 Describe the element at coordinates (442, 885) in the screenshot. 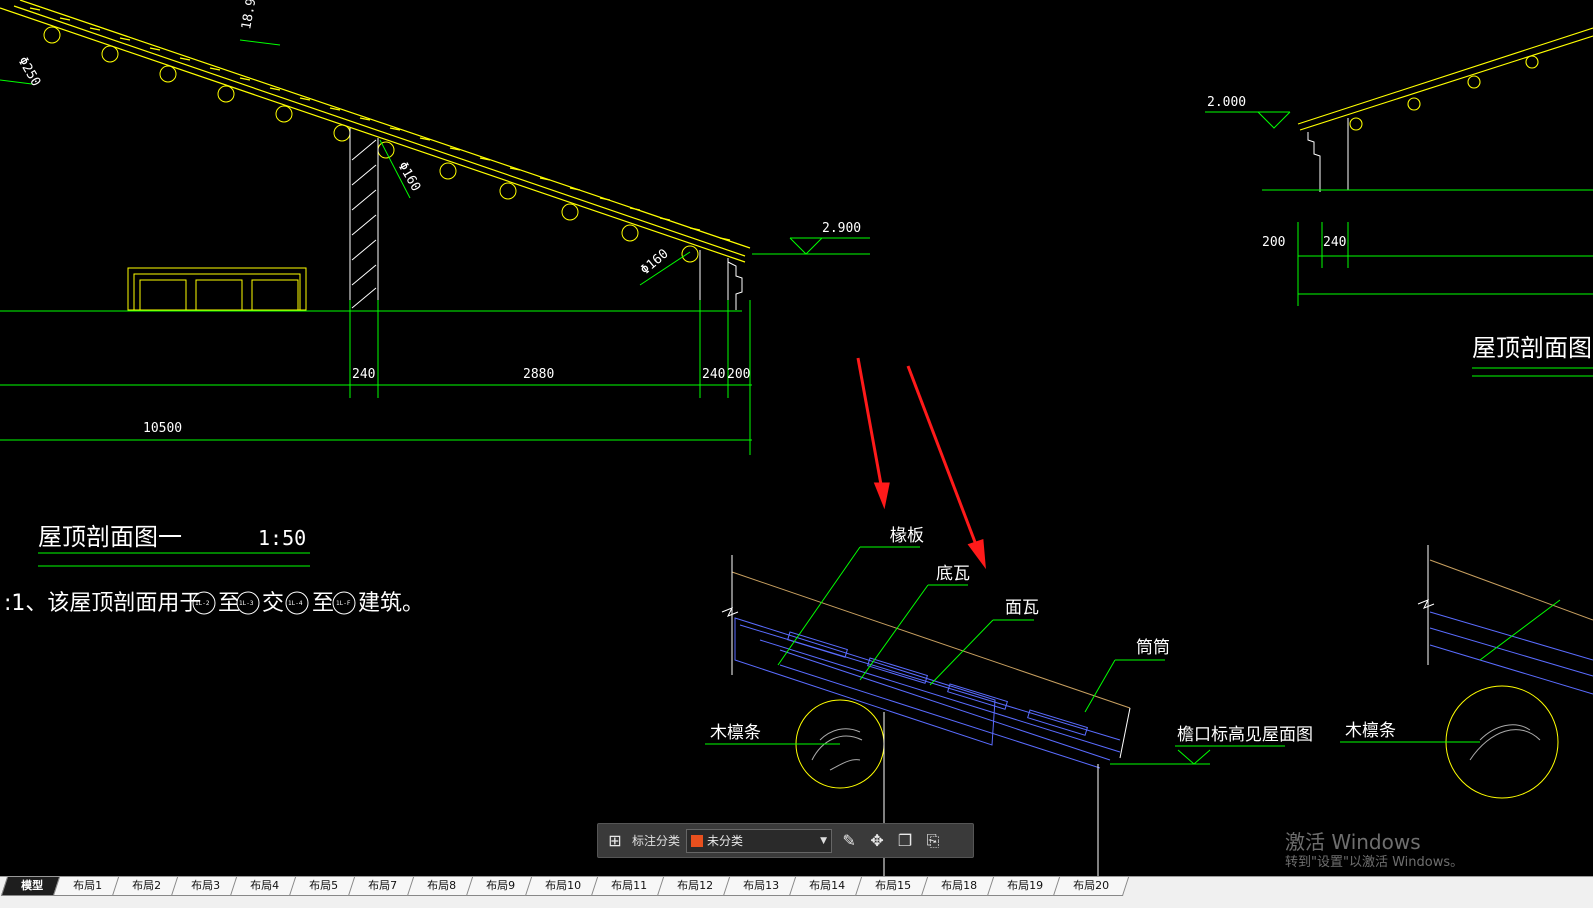

I see `tab-label: 布局8` at that location.